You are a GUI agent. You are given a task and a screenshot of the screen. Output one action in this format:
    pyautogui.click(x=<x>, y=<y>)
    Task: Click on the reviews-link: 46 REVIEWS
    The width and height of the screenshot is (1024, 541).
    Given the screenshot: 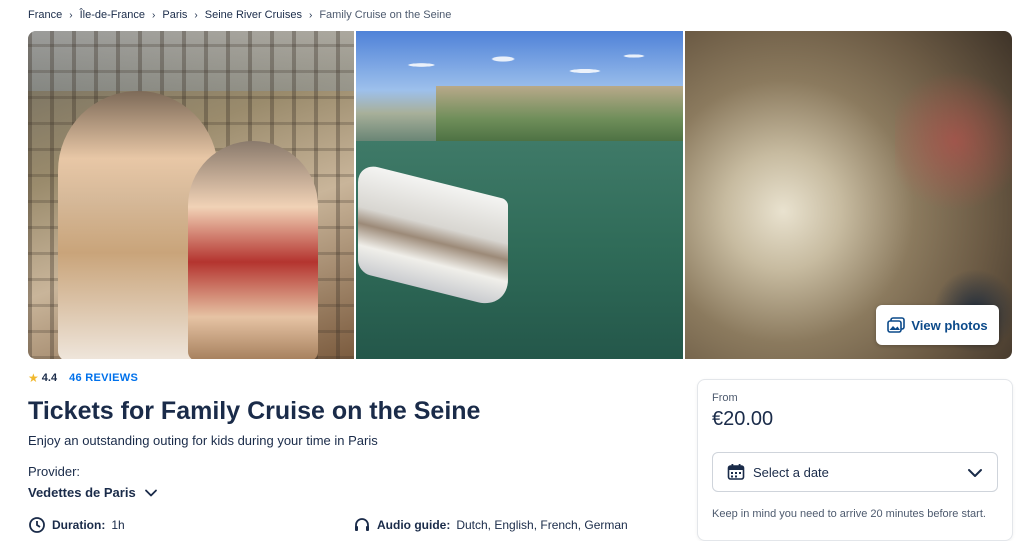 What is the action you would take?
    pyautogui.click(x=103, y=378)
    